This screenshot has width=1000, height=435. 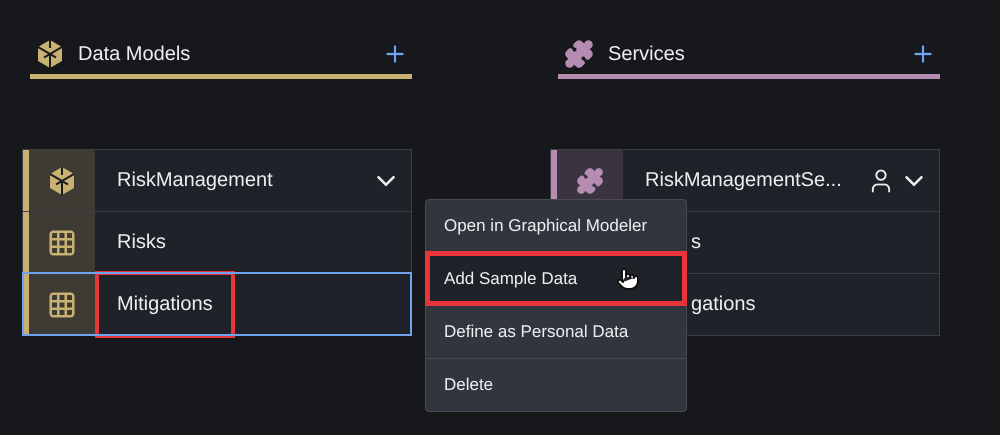 What do you see at coordinates (556, 384) in the screenshot?
I see `menu-item: Delete` at bounding box center [556, 384].